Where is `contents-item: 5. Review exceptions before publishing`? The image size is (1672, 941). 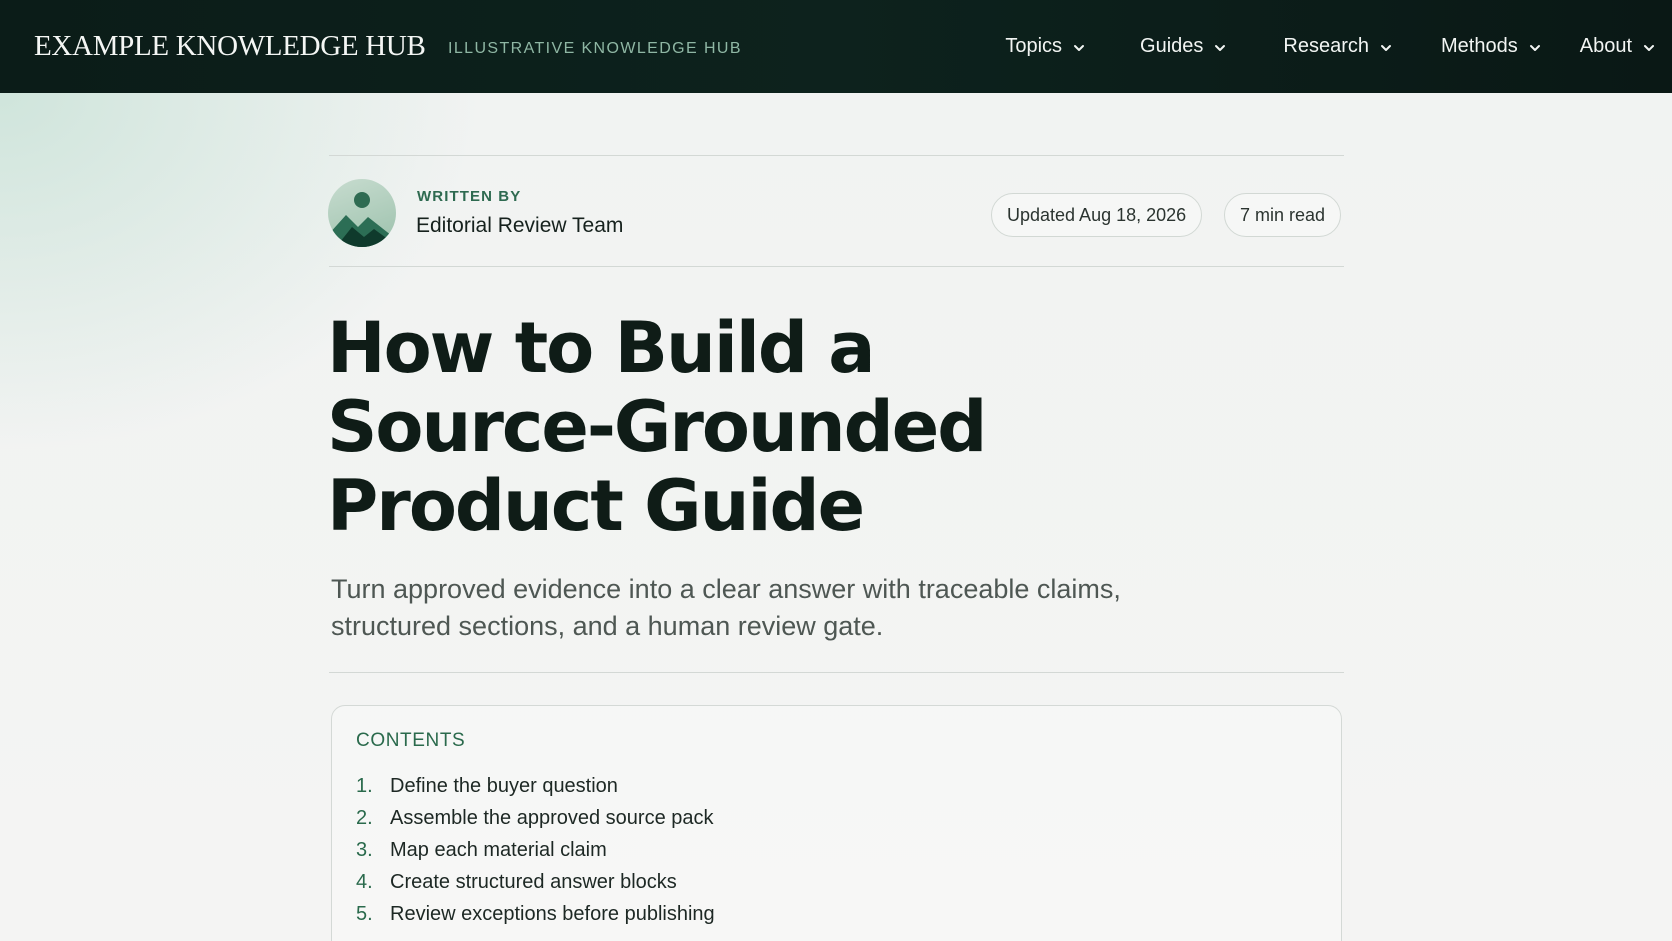
contents-item: 5. Review exceptions before publishing is located at coordinates (535, 914).